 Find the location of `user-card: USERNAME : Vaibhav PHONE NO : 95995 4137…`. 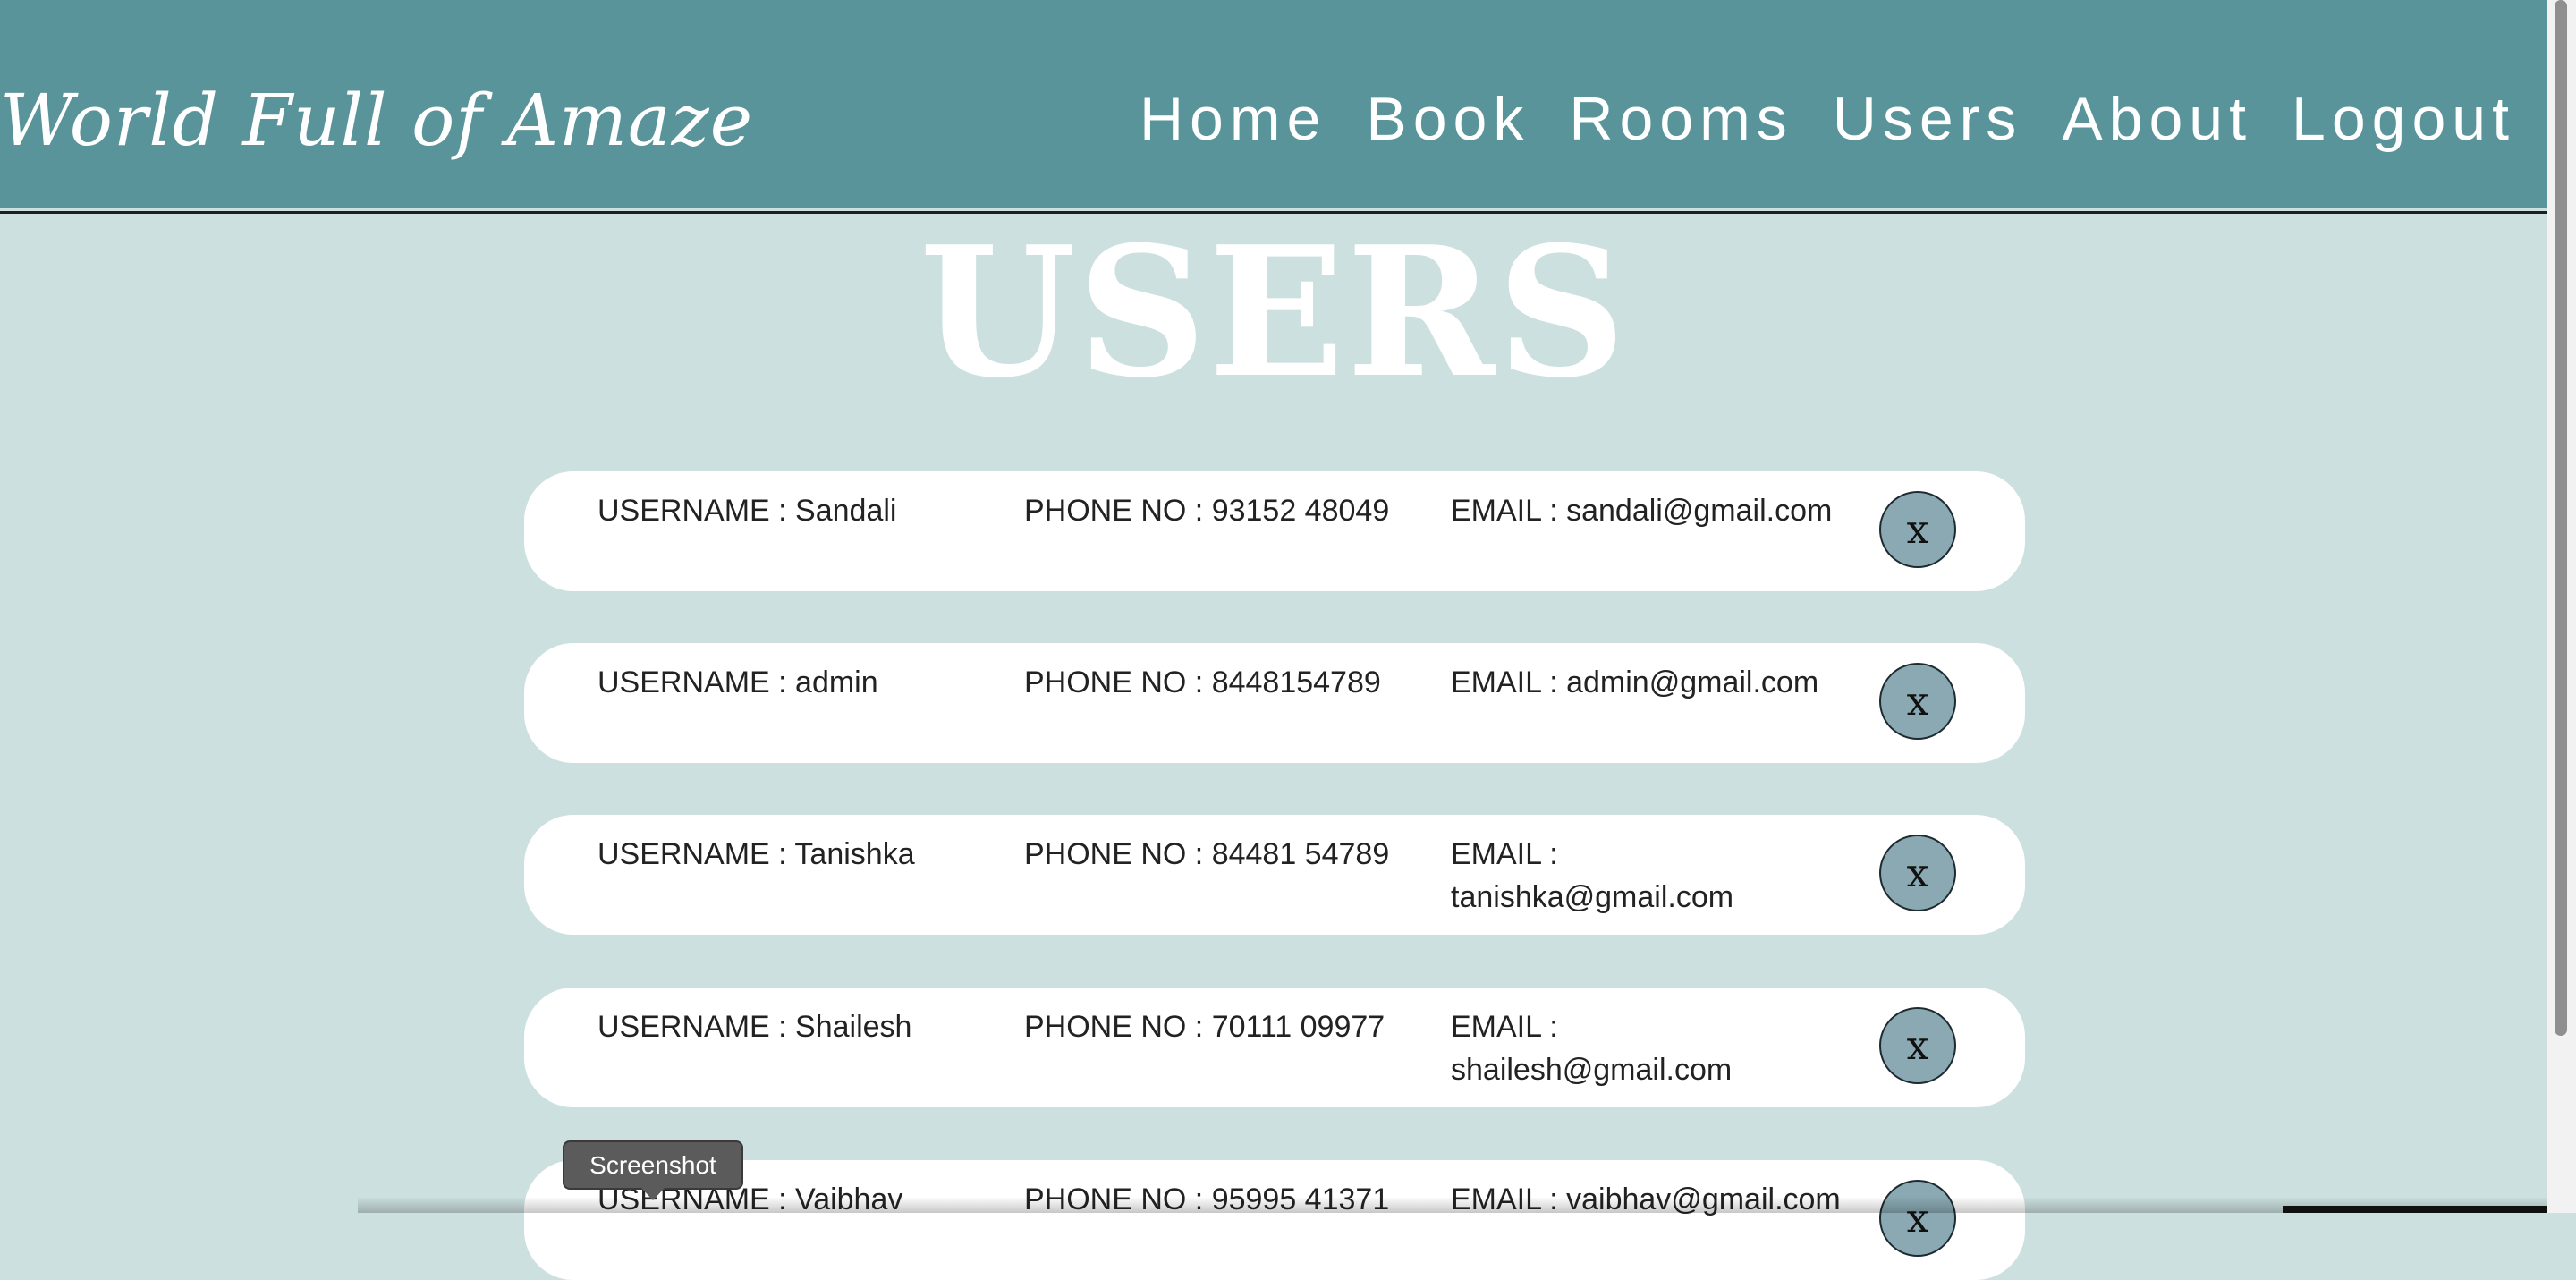

user-card: USERNAME : Vaibhav PHONE NO : 95995 4137… is located at coordinates (1274, 1220).